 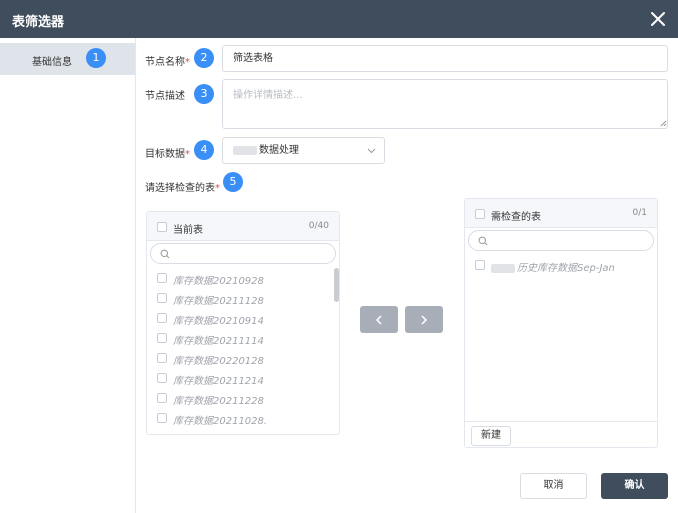 I want to click on target-panel-count: 0/1, so click(x=639, y=213).